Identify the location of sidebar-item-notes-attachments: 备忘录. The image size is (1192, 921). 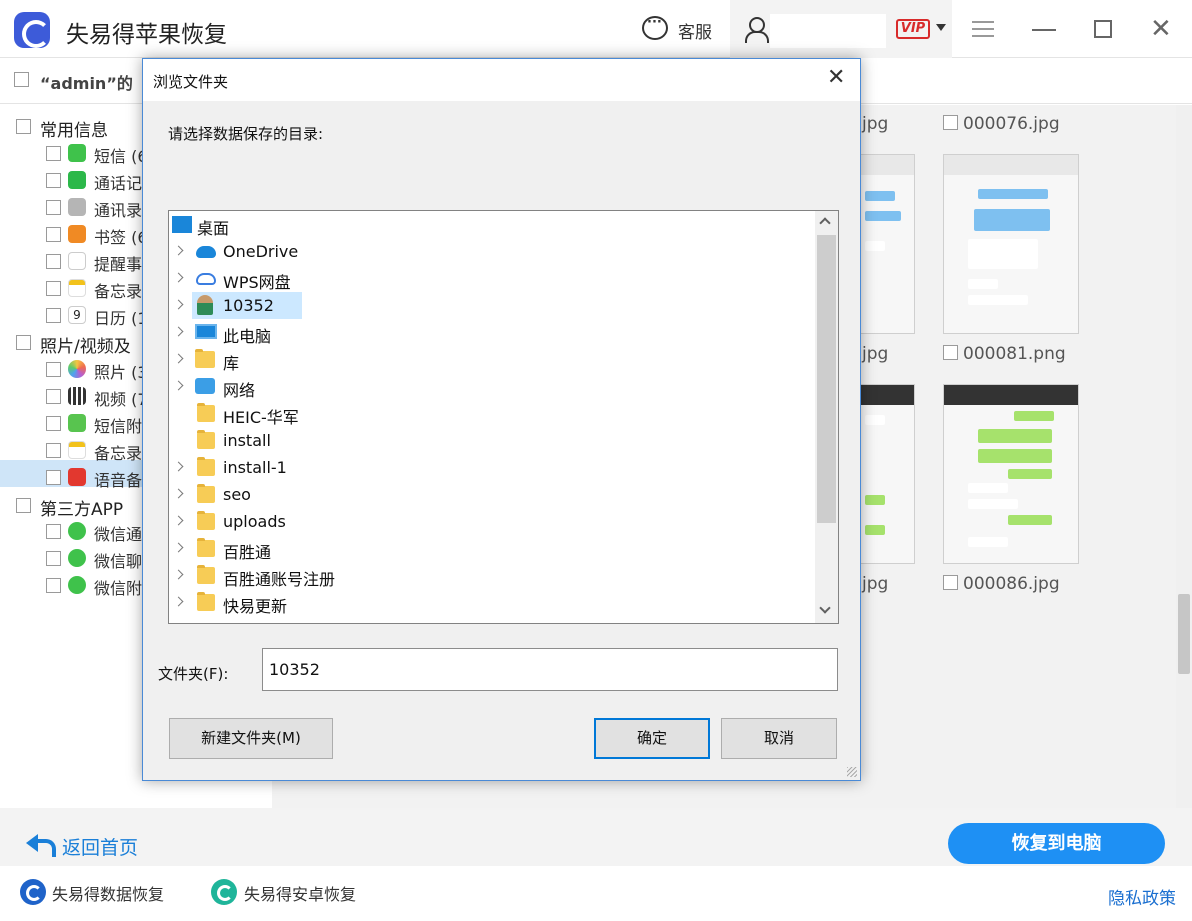
(118, 452).